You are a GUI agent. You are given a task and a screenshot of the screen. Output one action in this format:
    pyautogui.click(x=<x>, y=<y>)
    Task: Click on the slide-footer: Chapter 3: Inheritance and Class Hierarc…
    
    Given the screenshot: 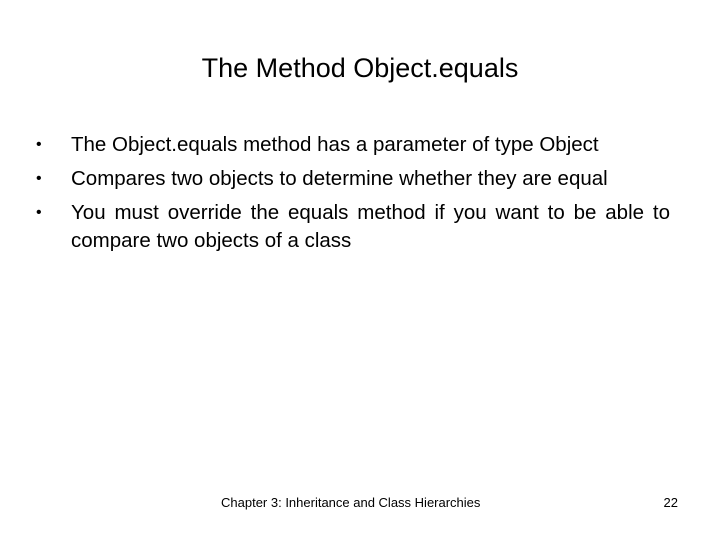 What is the action you would take?
    pyautogui.click(x=351, y=502)
    